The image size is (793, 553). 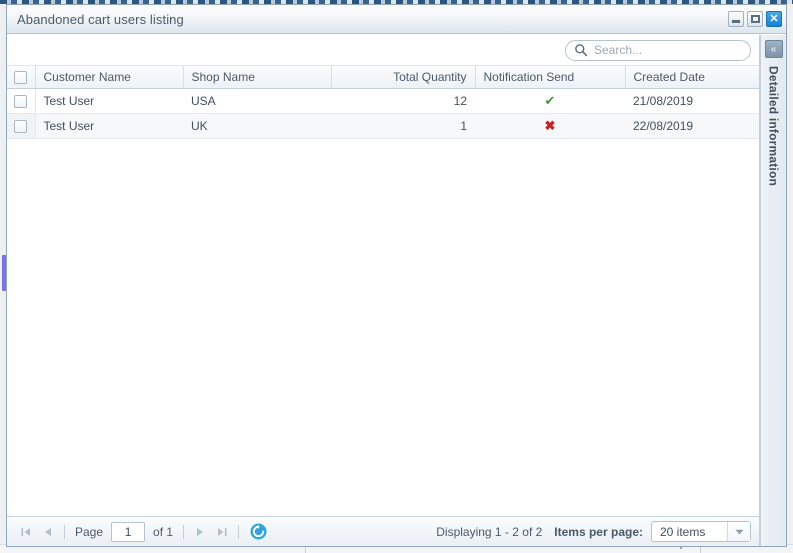 What do you see at coordinates (773, 126) in the screenshot?
I see `detailed-information-label: Detailed information` at bounding box center [773, 126].